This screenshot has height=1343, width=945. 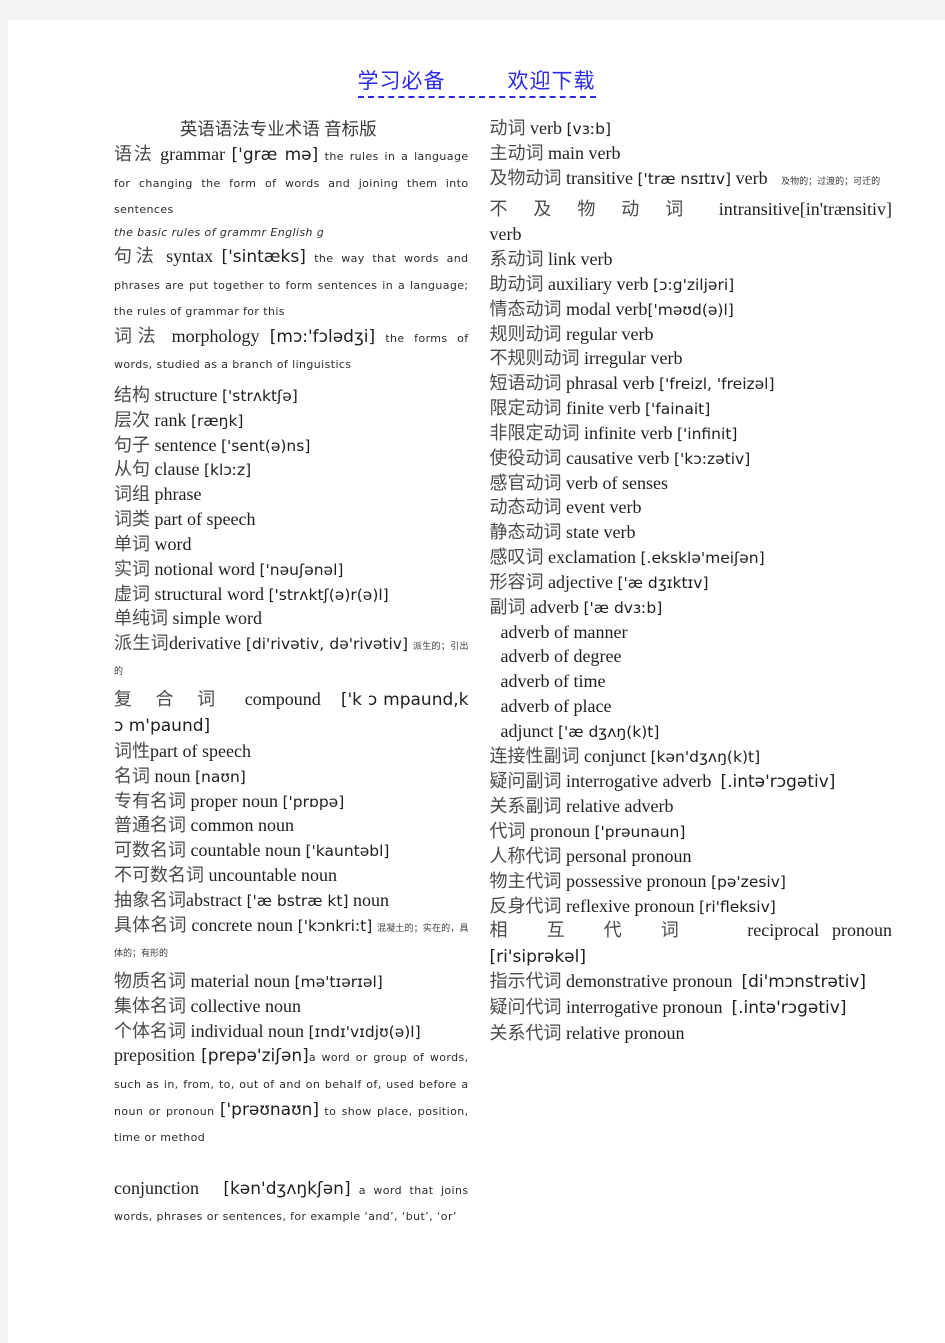 I want to click on term-english: event verb, so click(x=604, y=507).